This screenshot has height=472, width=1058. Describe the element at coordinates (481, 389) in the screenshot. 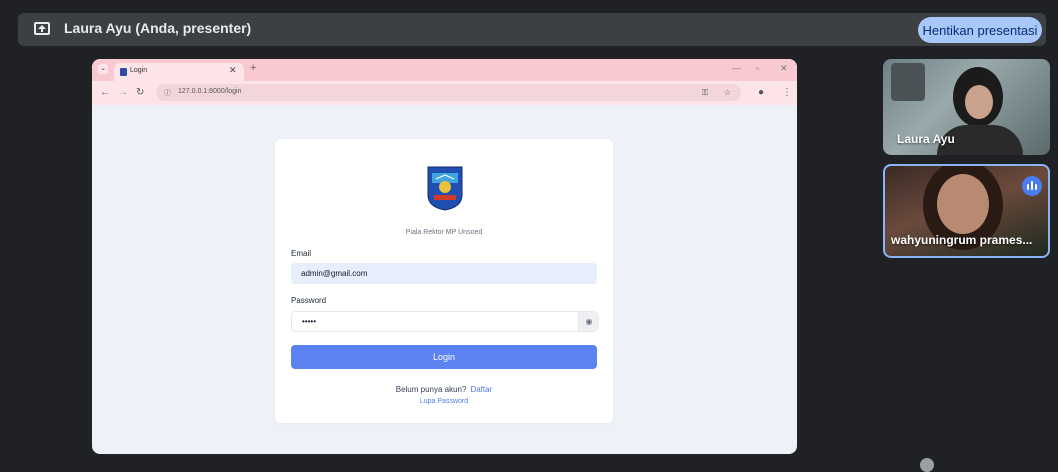

I see `signup-link: Daftar` at that location.